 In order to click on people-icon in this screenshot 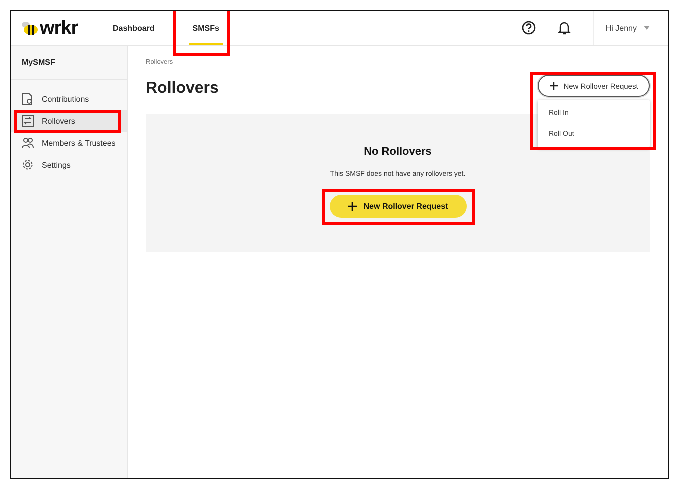, I will do `click(28, 143)`.